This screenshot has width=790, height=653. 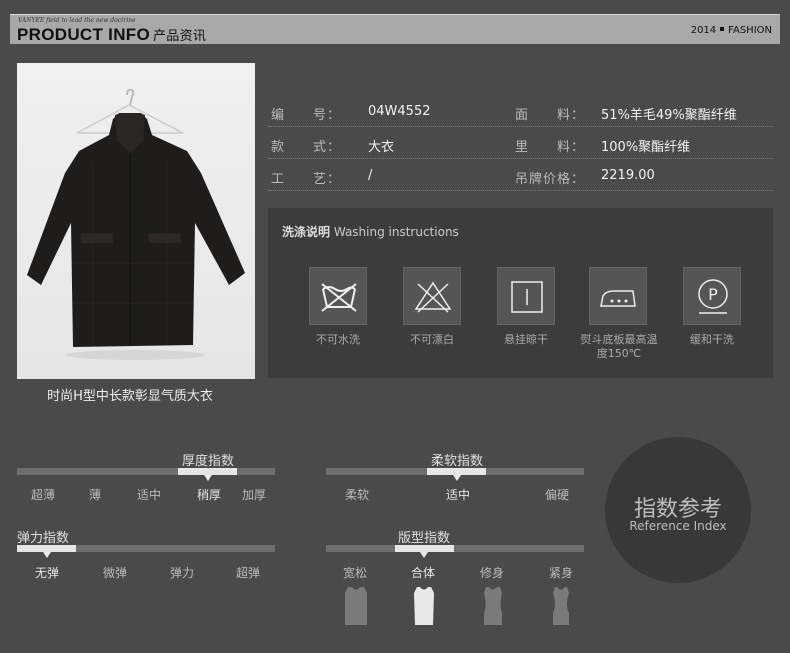 I want to click on product-photo, so click(x=136, y=221).